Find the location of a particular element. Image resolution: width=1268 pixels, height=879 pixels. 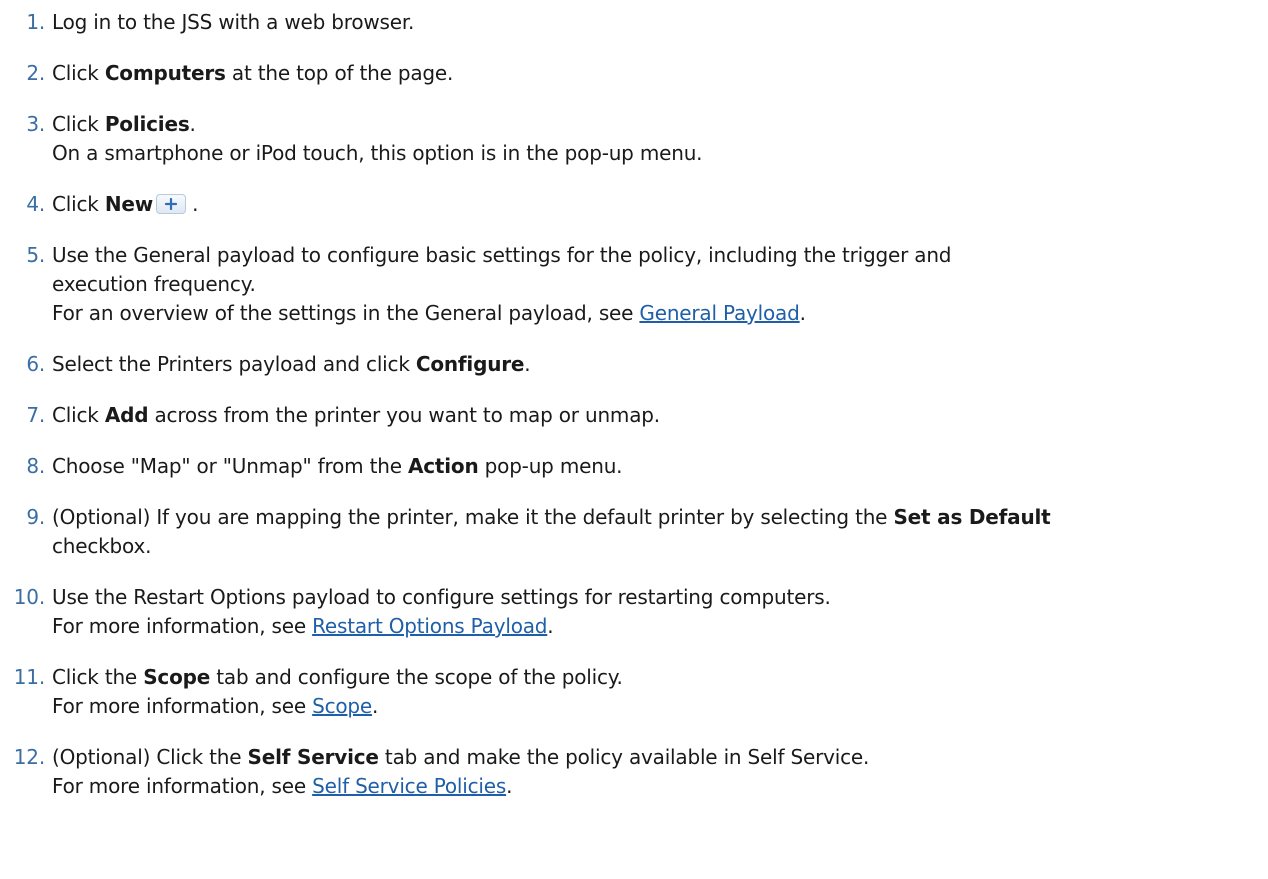

step-4: 4. Click New . is located at coordinates (634, 204).